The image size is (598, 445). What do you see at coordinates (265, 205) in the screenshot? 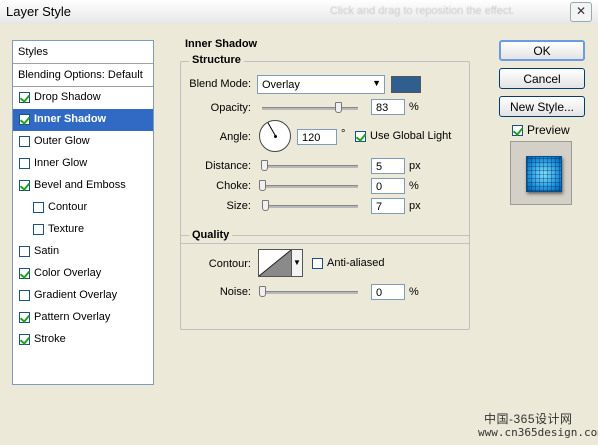
I see `size-slider-thumb` at bounding box center [265, 205].